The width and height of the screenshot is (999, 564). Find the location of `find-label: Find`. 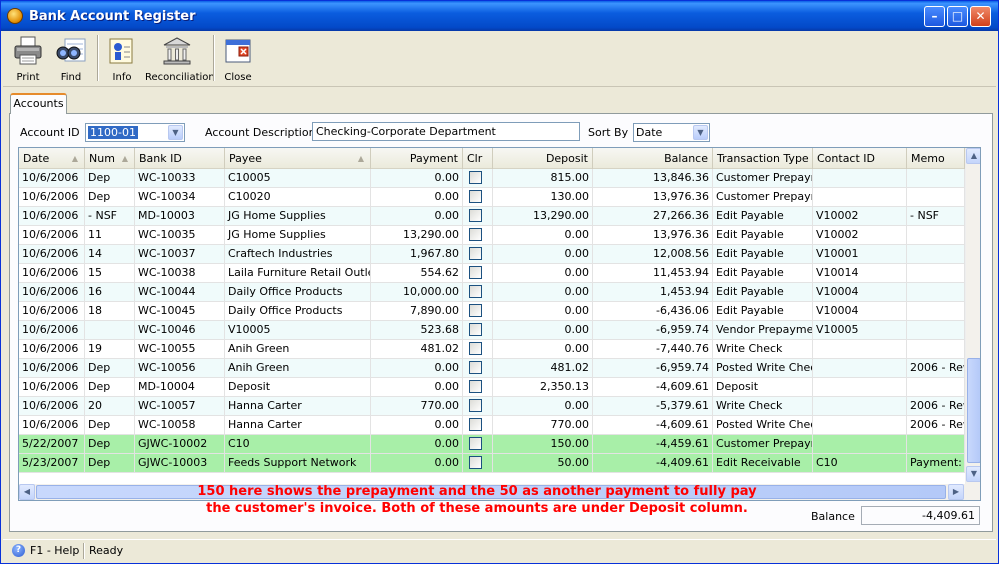

find-label: Find is located at coordinates (71, 77).